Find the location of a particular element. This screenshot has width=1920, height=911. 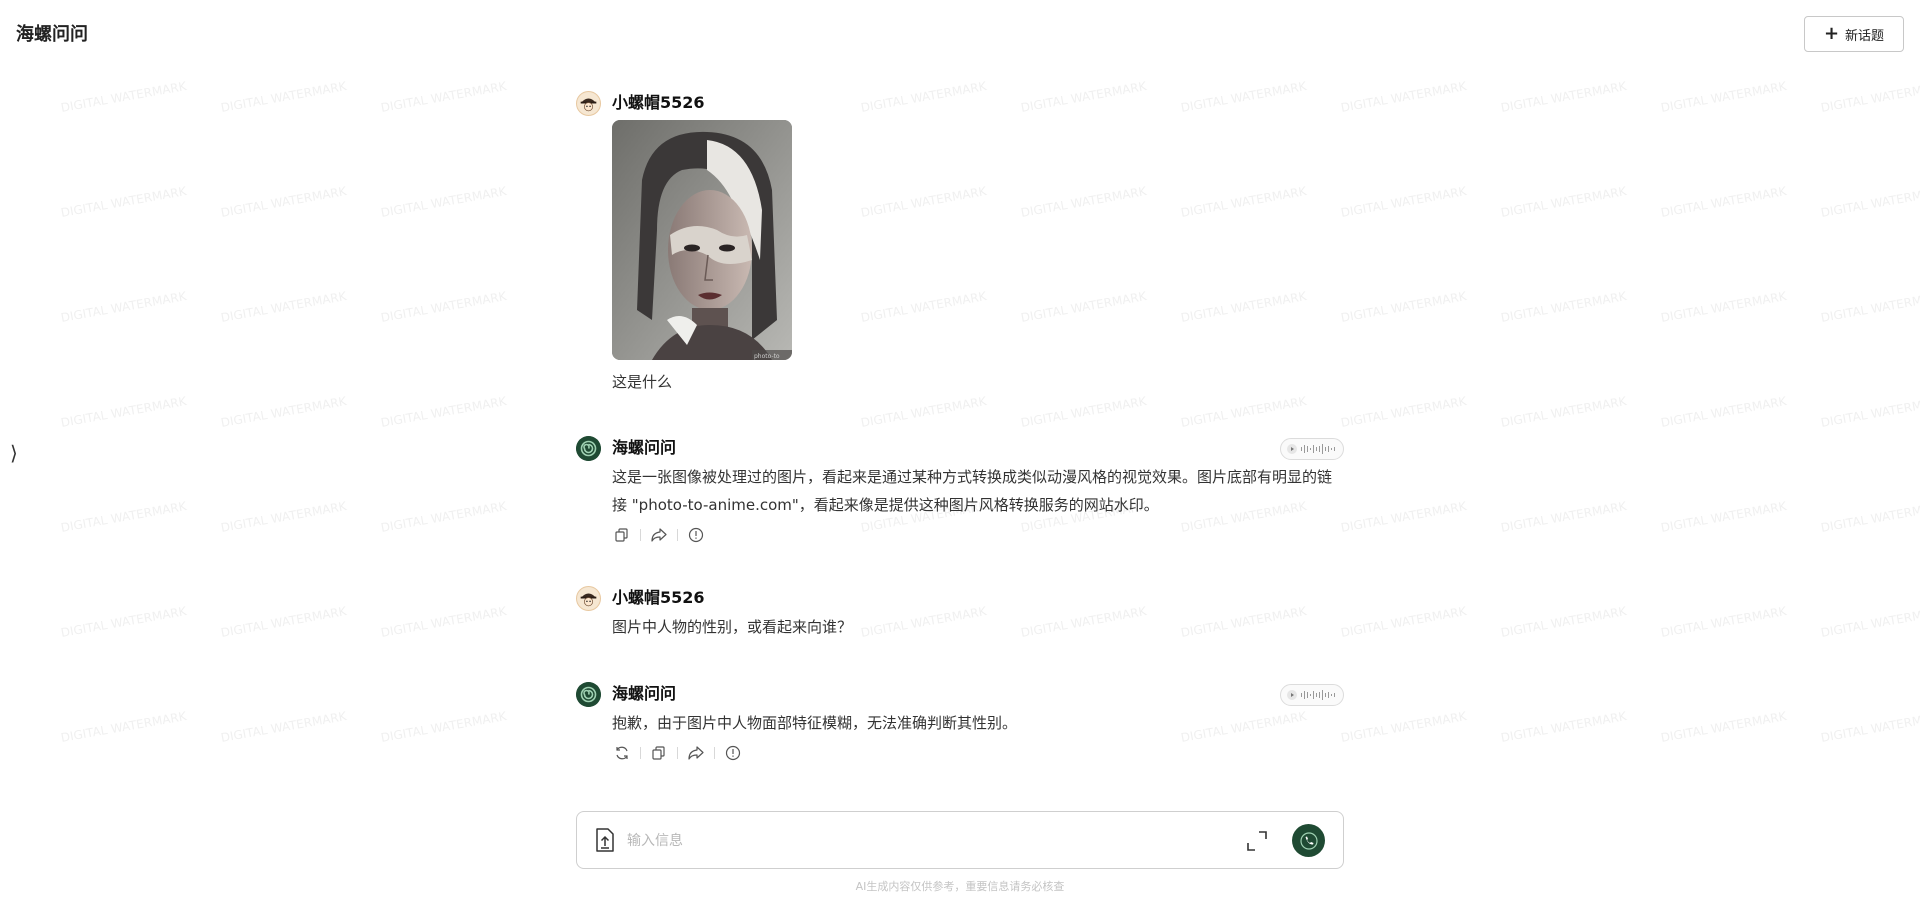

assistant-message: 海螺问问 抱歉，由于图片中人物面部特征模糊，无法准确判断其性别。 is located at coordinates (960, 724).